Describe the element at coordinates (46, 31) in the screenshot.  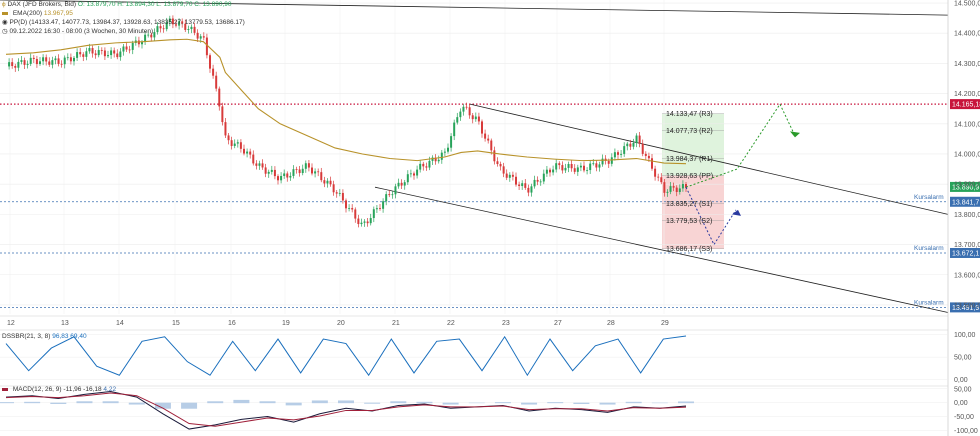
I see `timestamp: 09.12.2022 16:30 - 08:00` at that location.